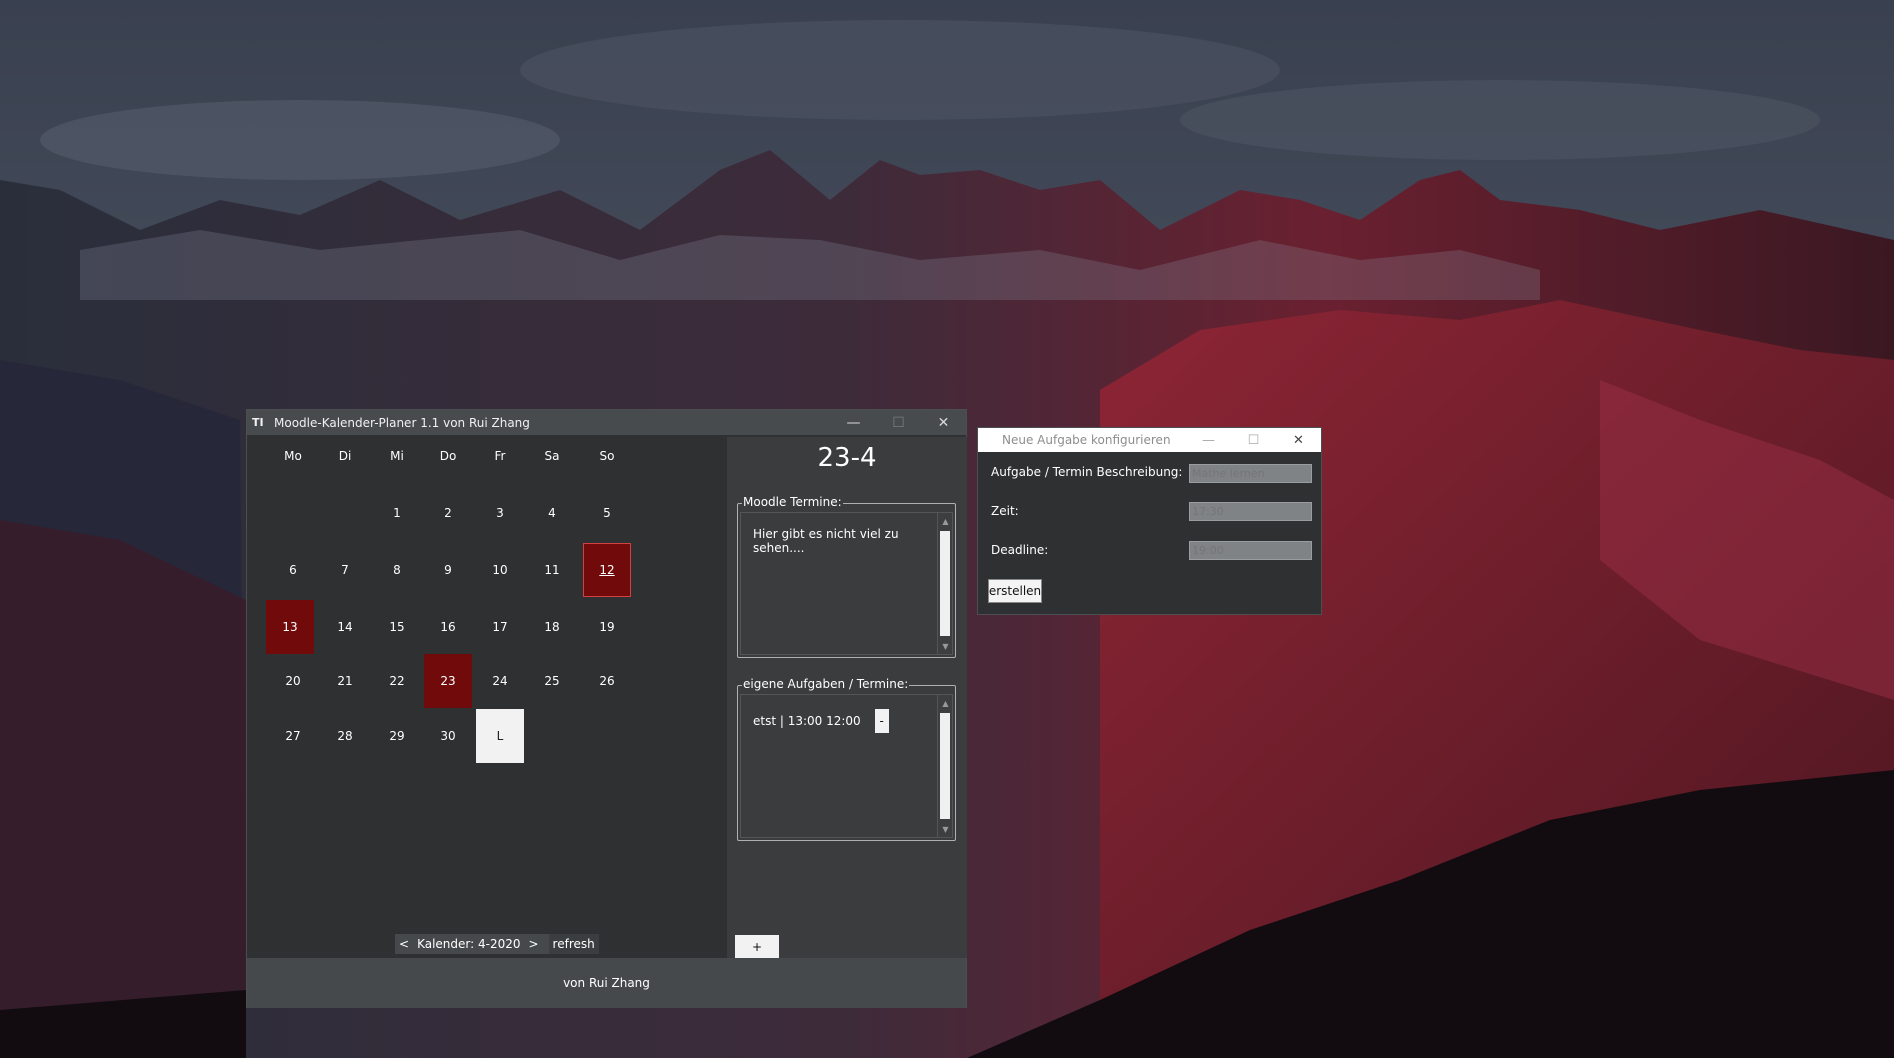 The width and height of the screenshot is (1894, 1058). I want to click on delete-task-button: -, so click(881, 721).